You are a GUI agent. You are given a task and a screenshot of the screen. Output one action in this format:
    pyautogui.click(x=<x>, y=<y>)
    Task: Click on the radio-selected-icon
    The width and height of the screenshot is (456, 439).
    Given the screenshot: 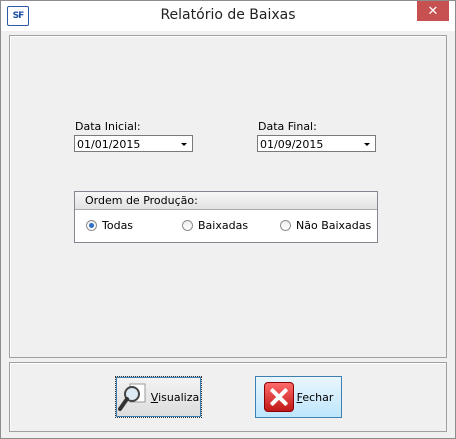 What is the action you would take?
    pyautogui.click(x=91, y=225)
    